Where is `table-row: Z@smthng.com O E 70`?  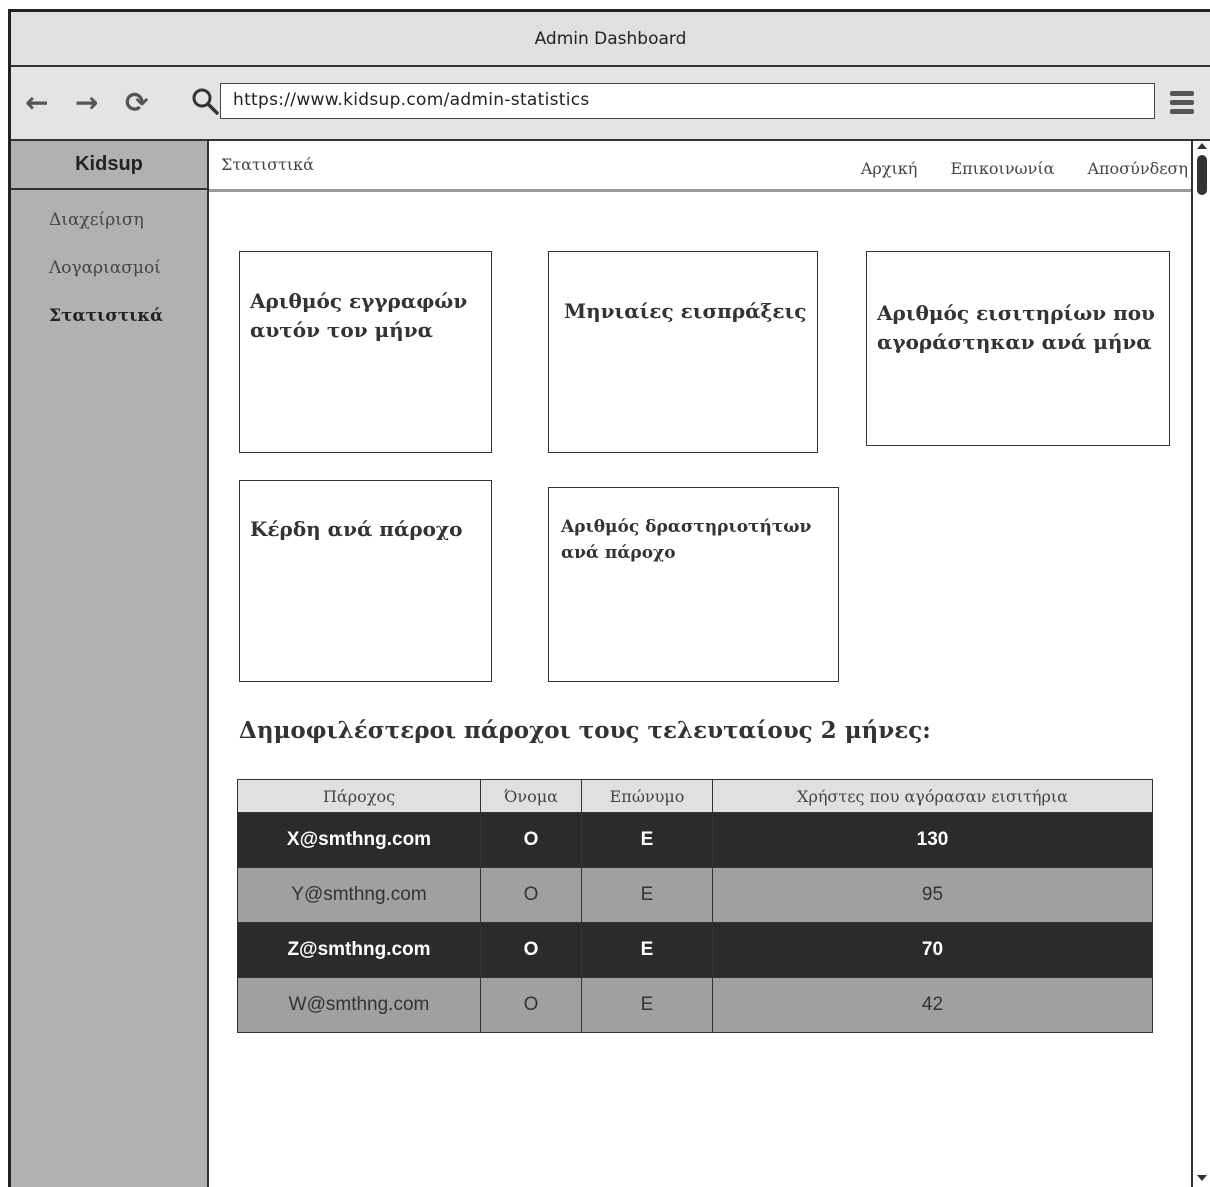
table-row: Z@smthng.com O E 70 is located at coordinates (695, 950).